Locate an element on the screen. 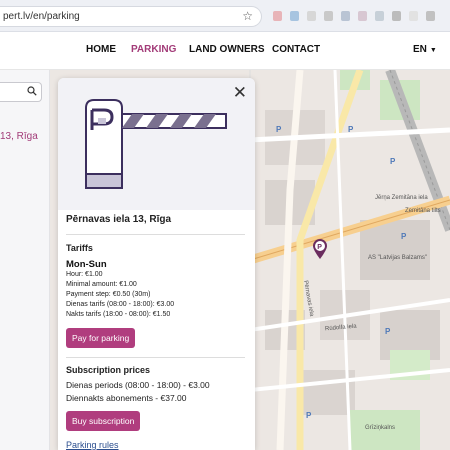 The height and width of the screenshot is (450, 450). subscription-line: Diennakts abonements - €37.00 is located at coordinates (126, 398).